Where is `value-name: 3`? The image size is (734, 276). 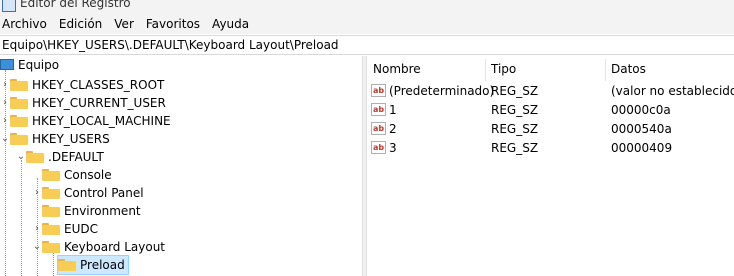 value-name: 3 is located at coordinates (393, 148).